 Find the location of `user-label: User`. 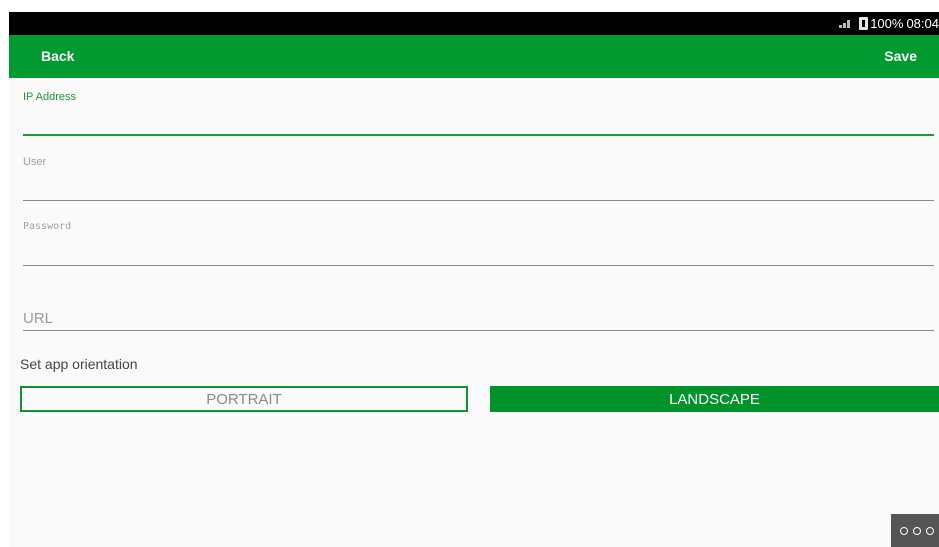

user-label: User is located at coordinates (35, 162).